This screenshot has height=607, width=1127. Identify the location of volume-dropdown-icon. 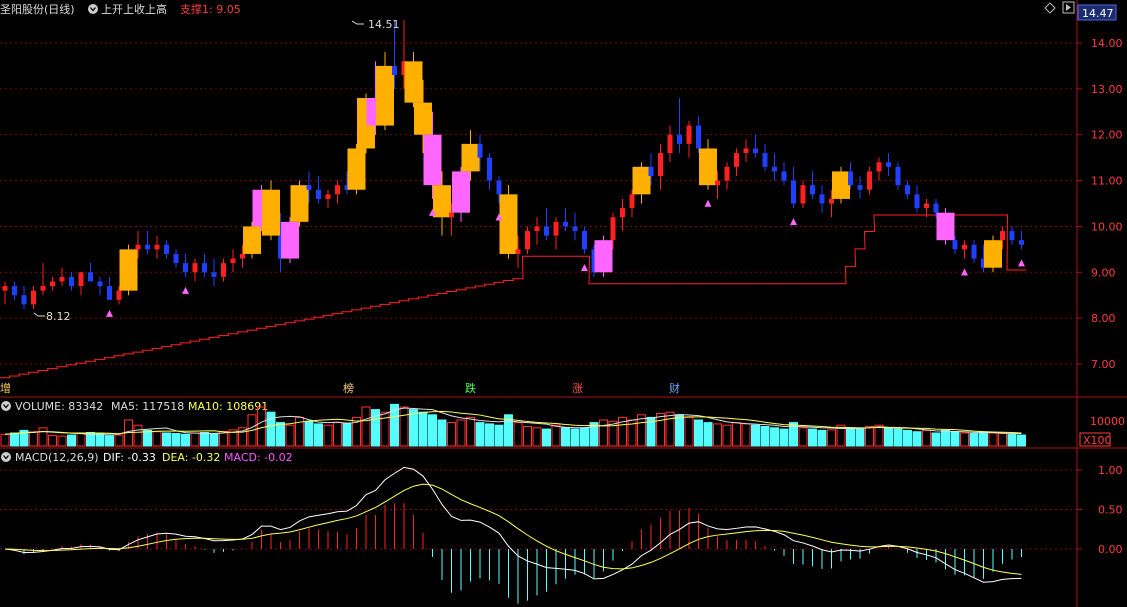
(6, 406).